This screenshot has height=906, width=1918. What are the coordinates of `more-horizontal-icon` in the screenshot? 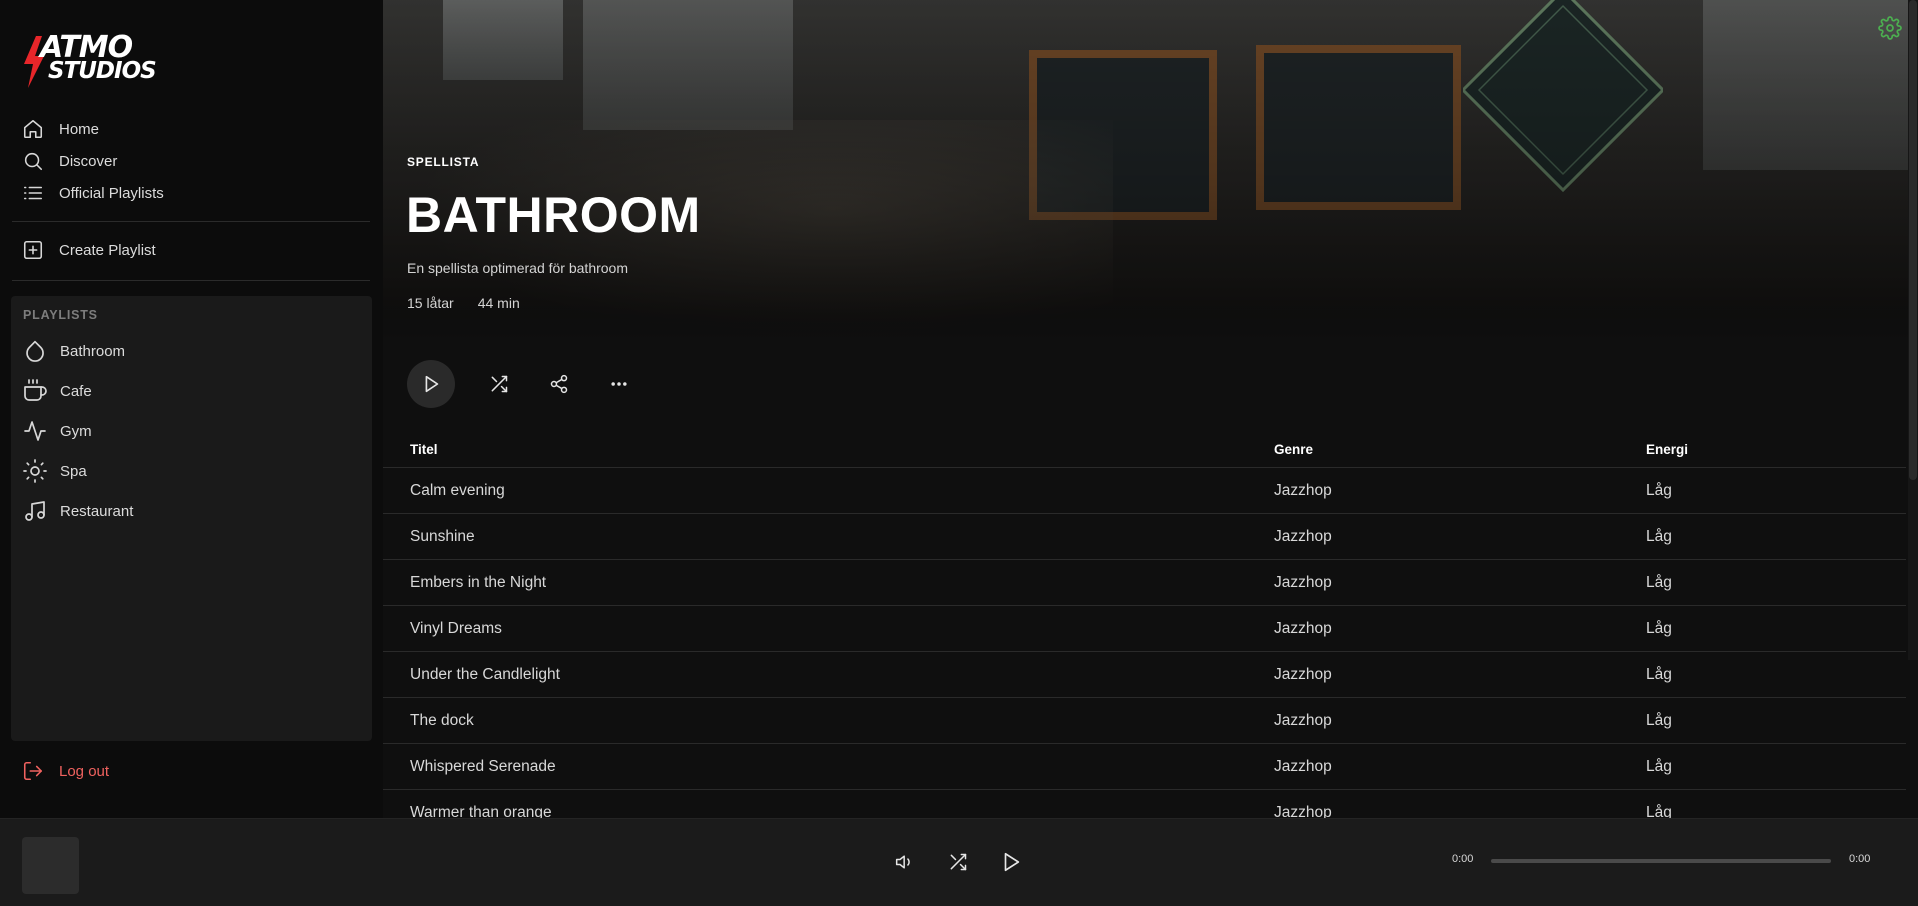 It's located at (619, 384).